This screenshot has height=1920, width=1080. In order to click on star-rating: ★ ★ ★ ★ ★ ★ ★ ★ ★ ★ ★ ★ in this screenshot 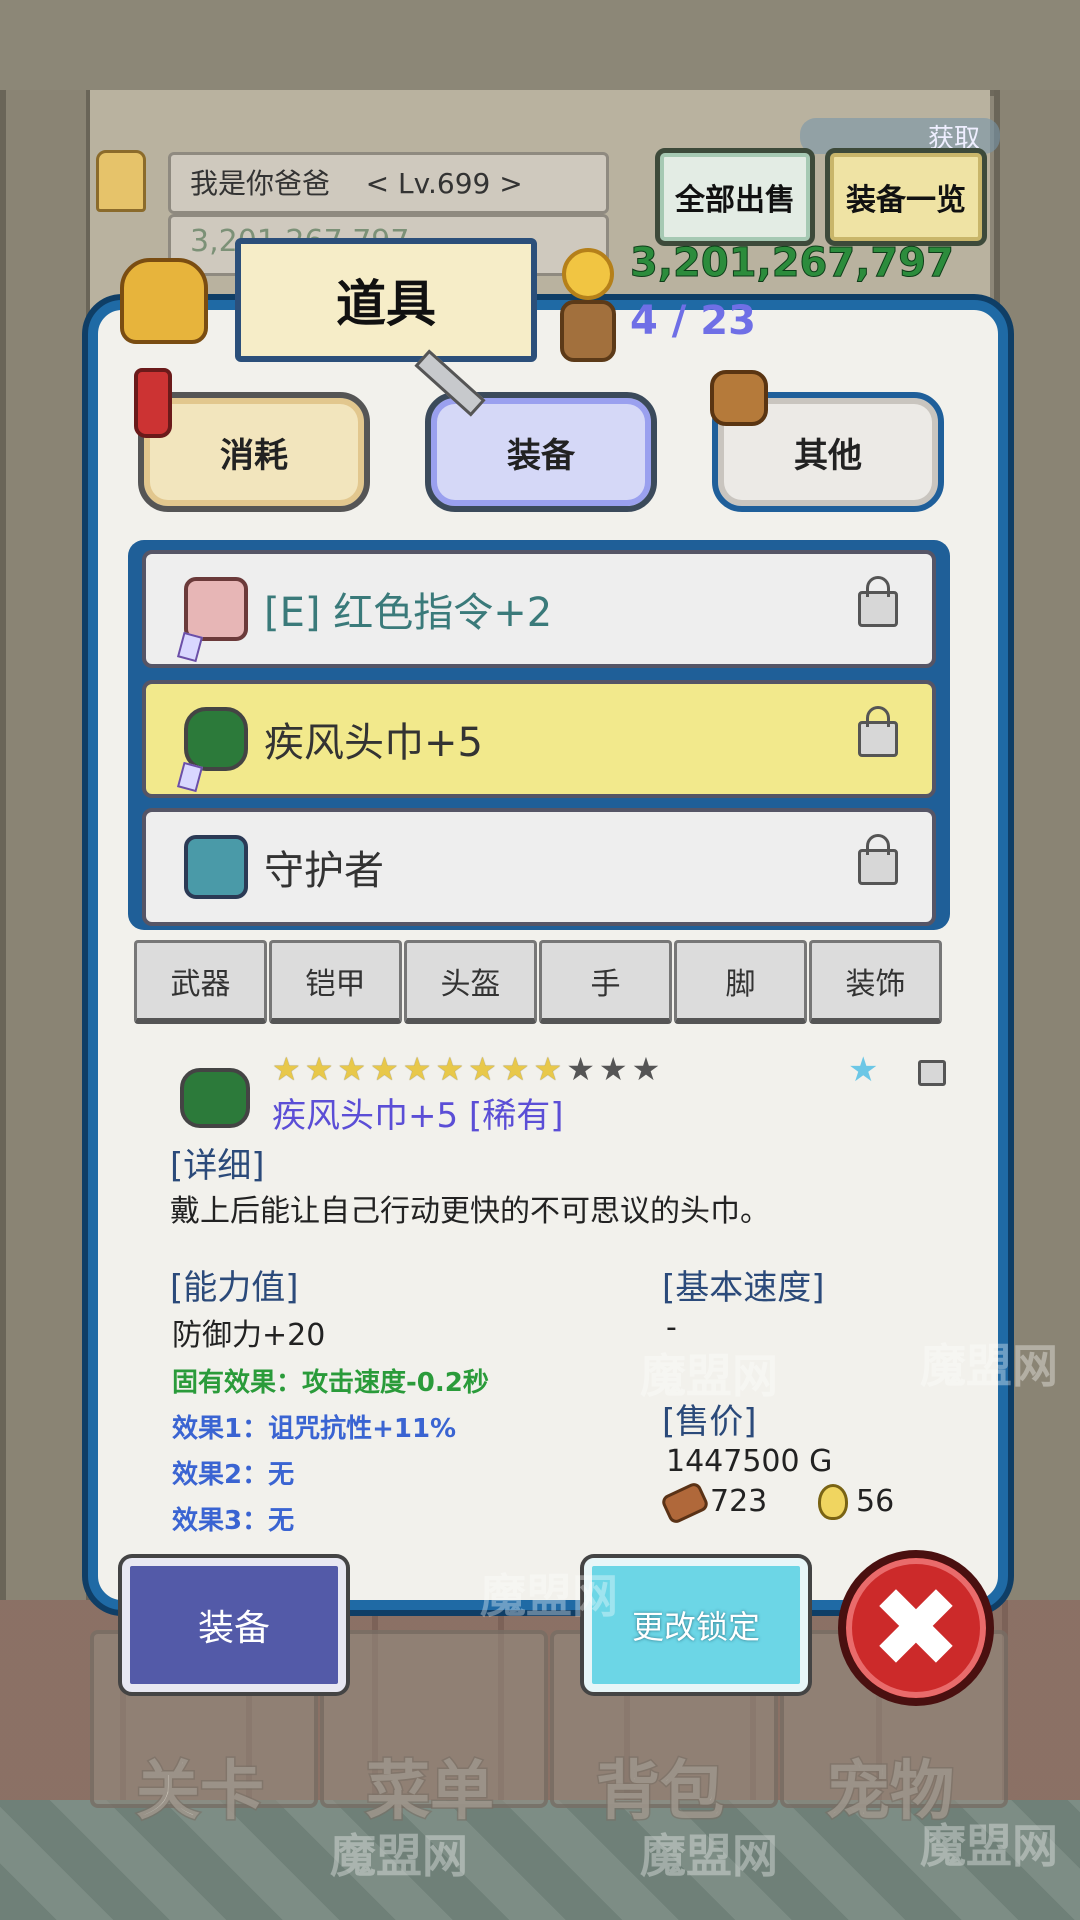, I will do `click(468, 1069)`.